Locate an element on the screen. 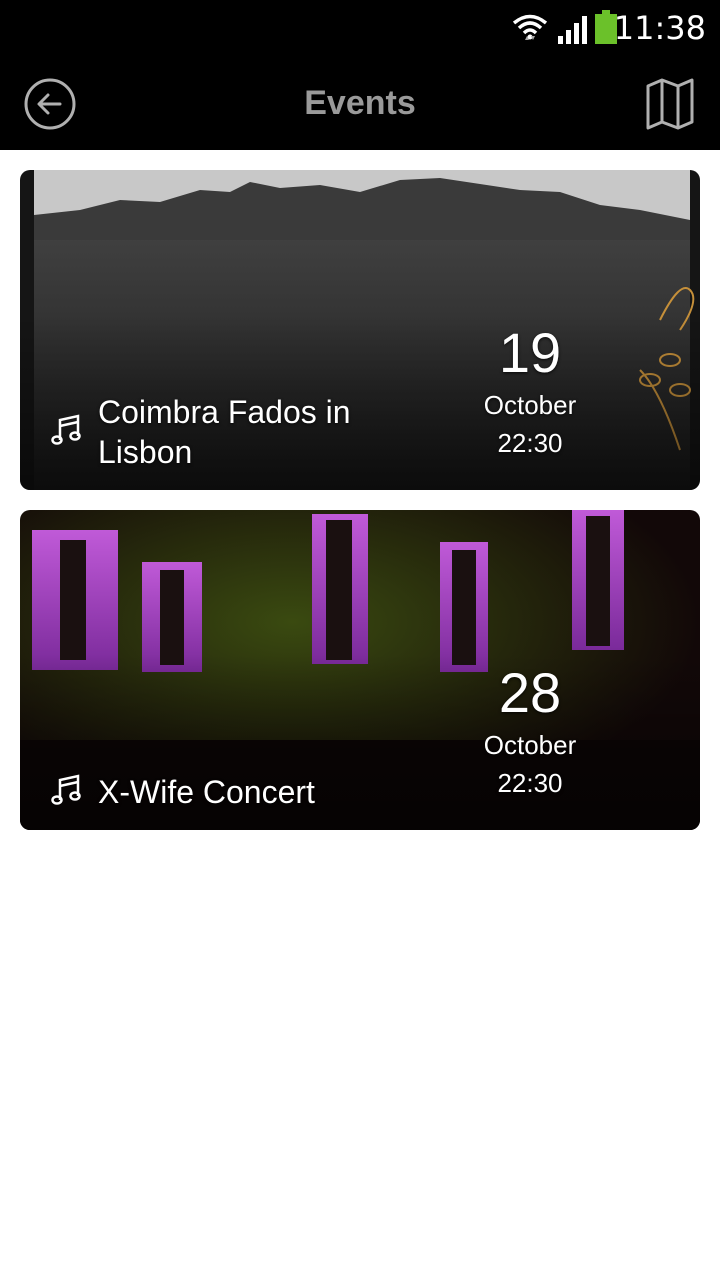 This screenshot has width=720, height=1280. event-title: Coimbra Fados in Lisbon is located at coordinates (224, 432).